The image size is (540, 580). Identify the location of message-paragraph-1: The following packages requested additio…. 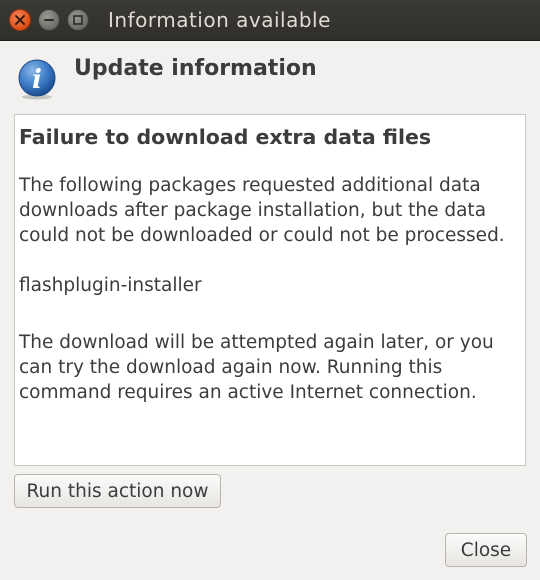
(262, 210).